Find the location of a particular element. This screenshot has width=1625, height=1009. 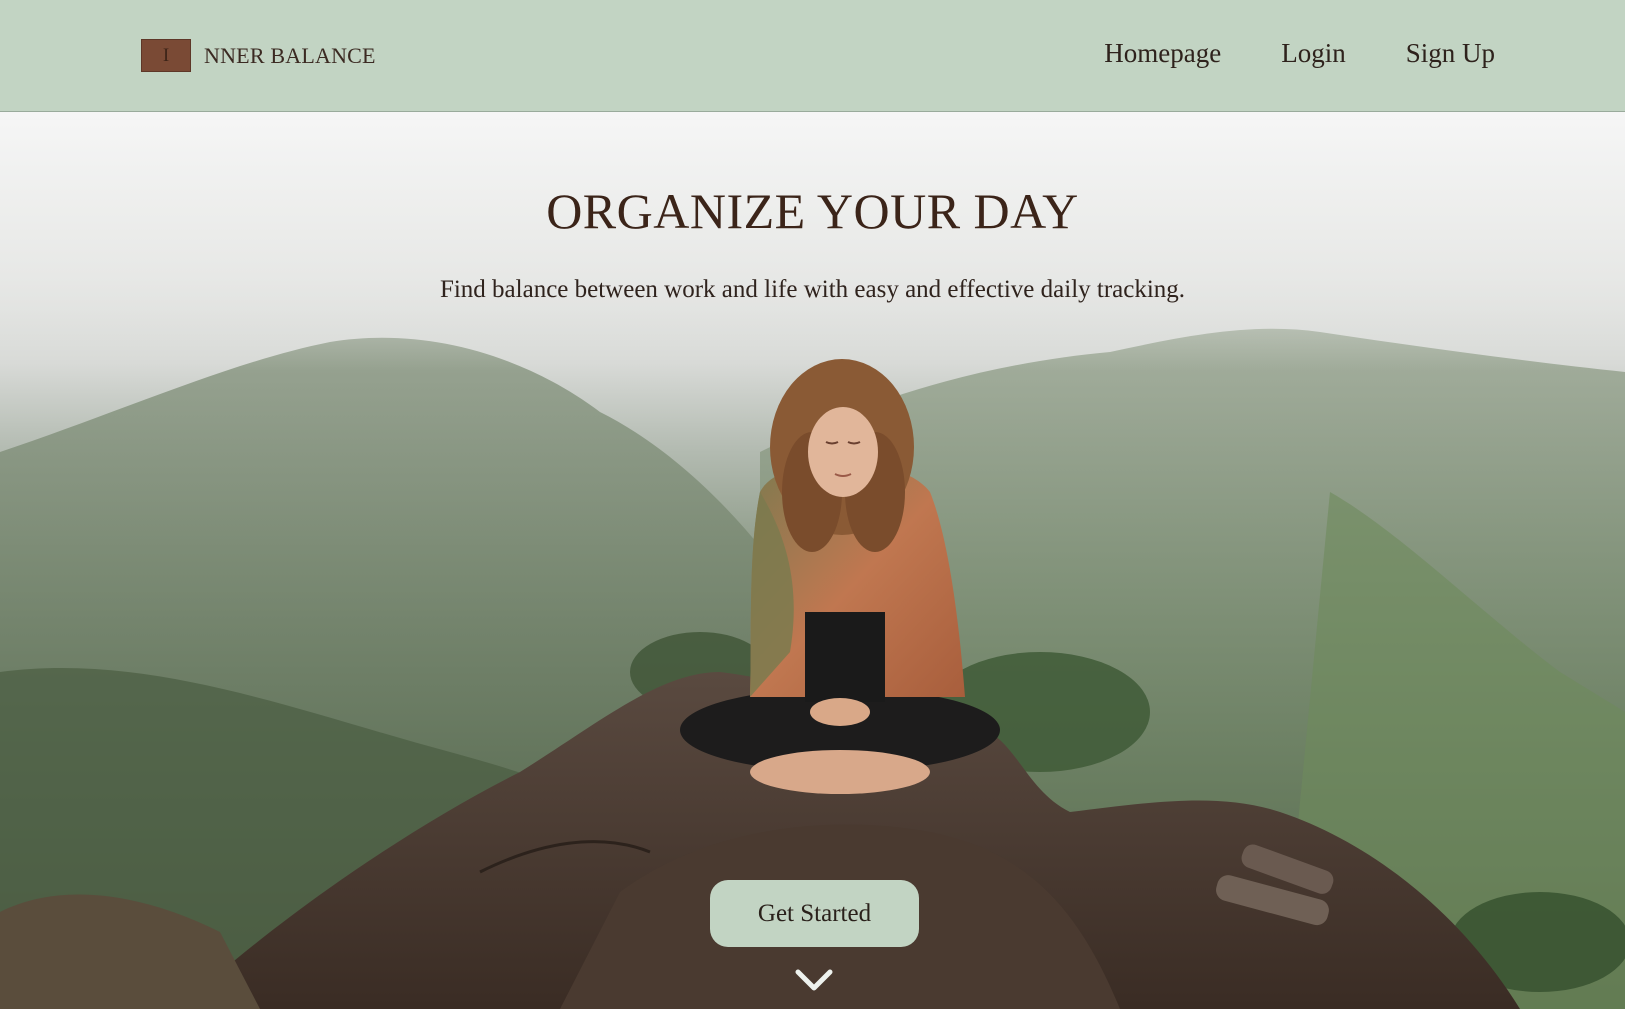

nav-links: Homepage Login Sign Up is located at coordinates (1299, 53).